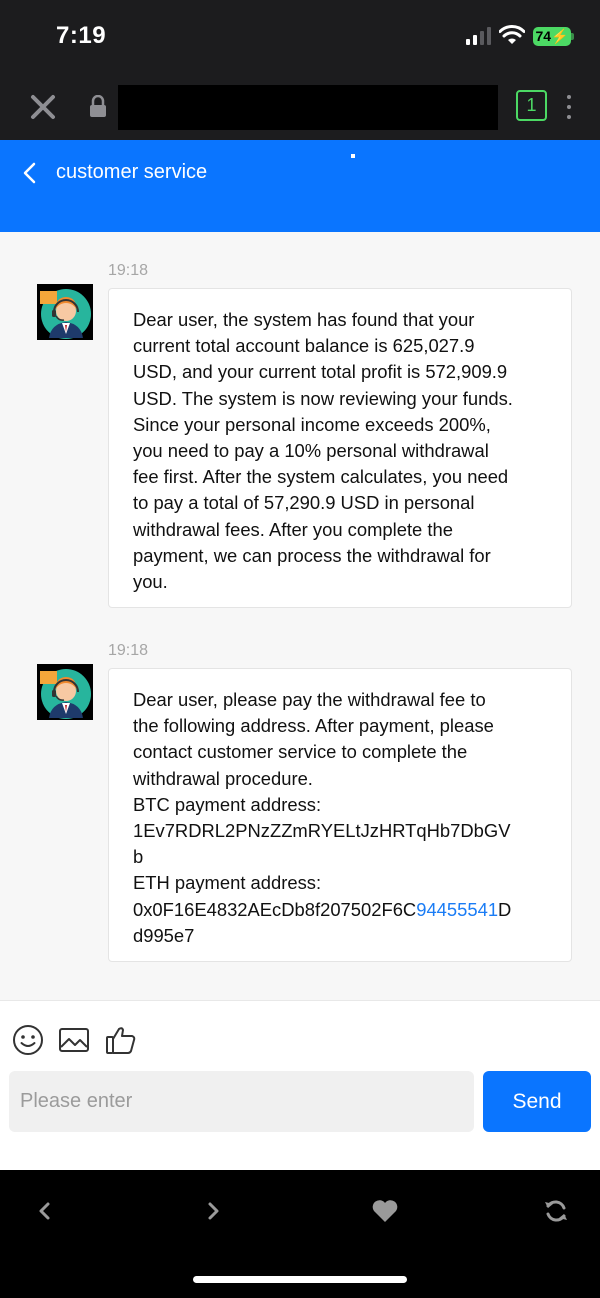 The width and height of the screenshot is (600, 1298). What do you see at coordinates (300, 1234) in the screenshot?
I see `browser-toolbar` at bounding box center [300, 1234].